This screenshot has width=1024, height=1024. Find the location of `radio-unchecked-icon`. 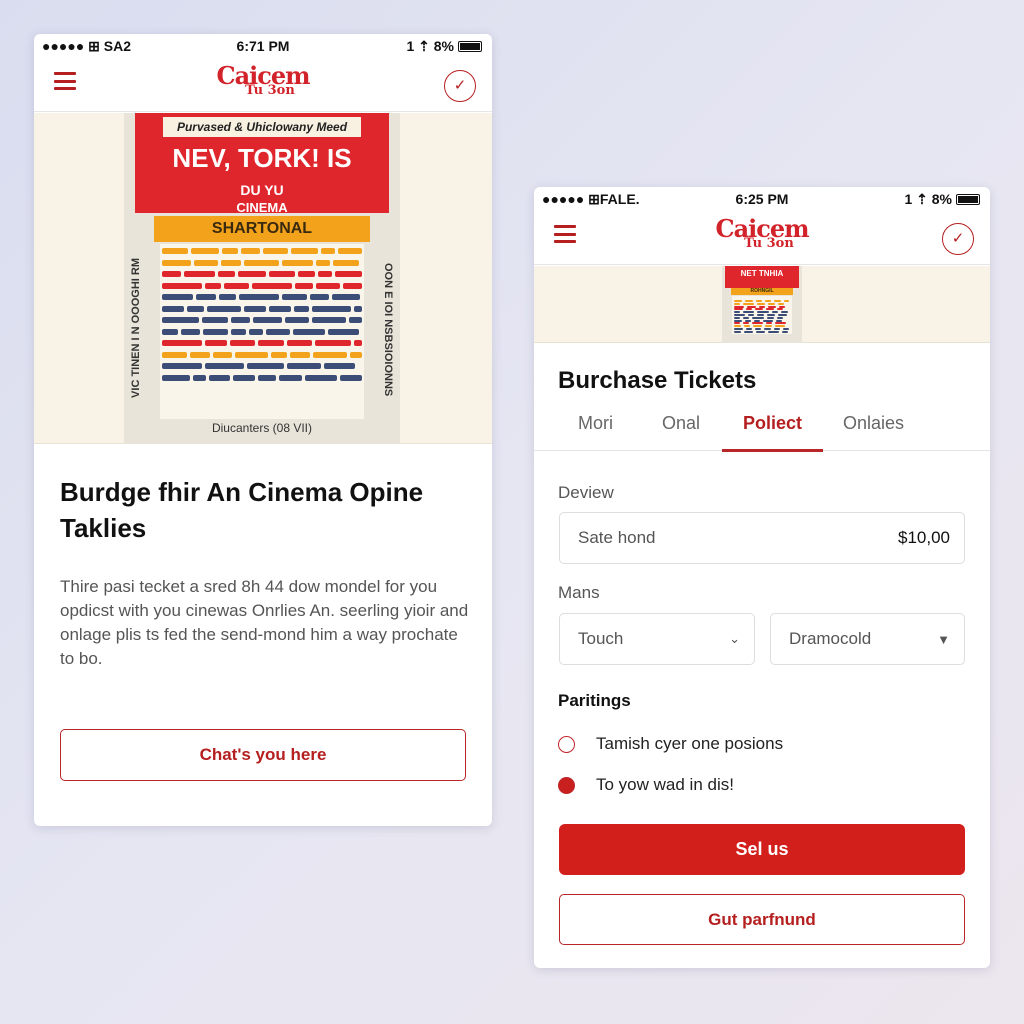

radio-unchecked-icon is located at coordinates (566, 744).